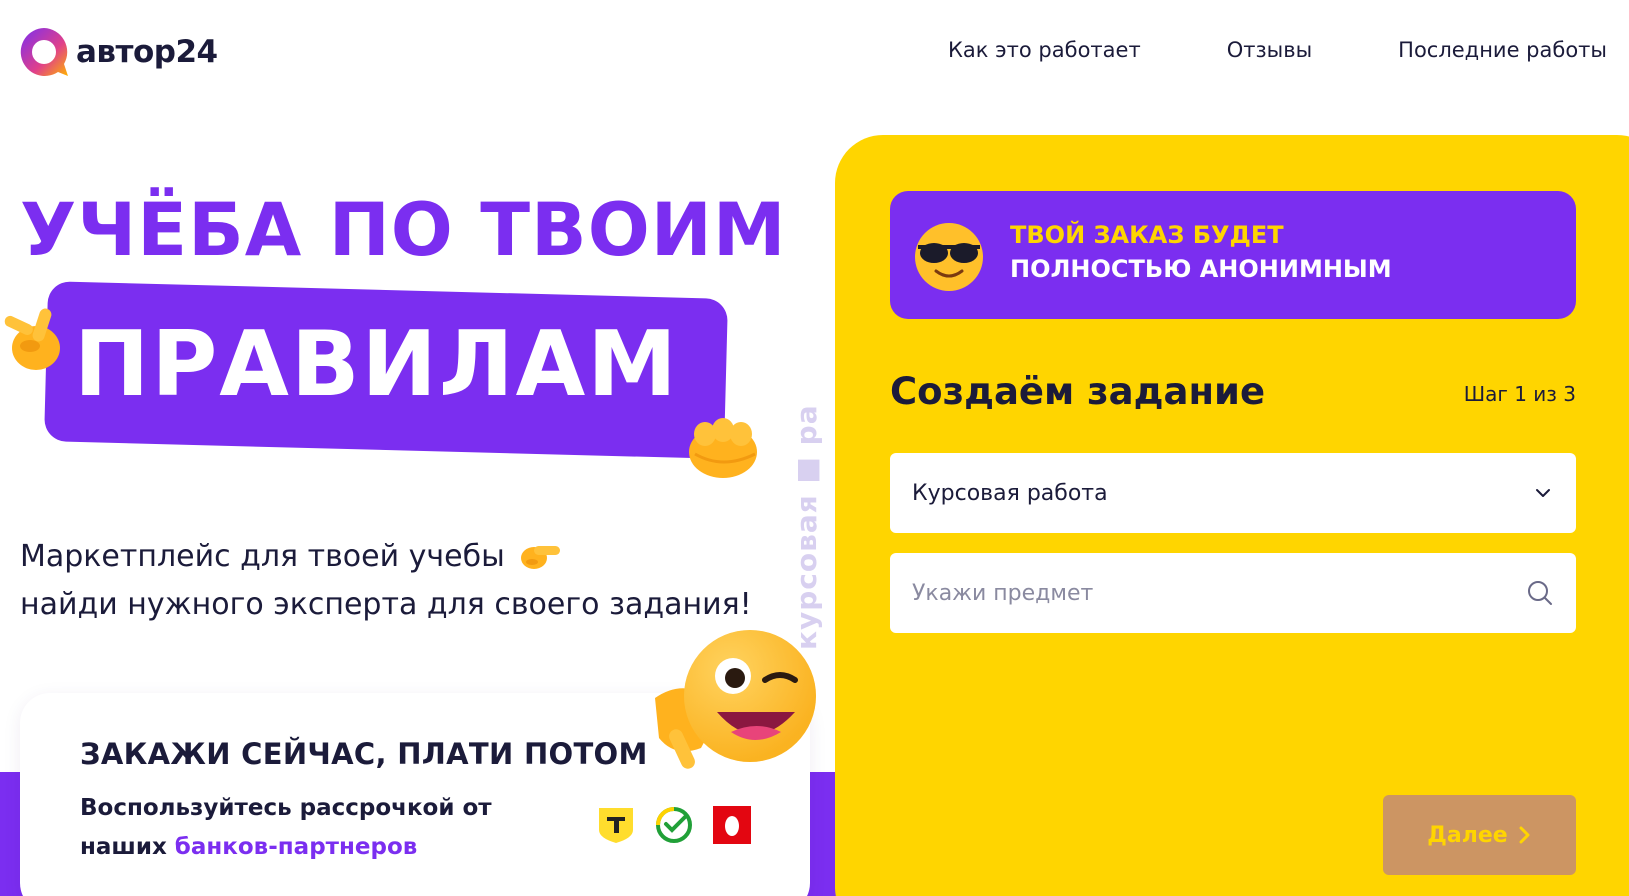 The image size is (1629, 896). What do you see at coordinates (147, 52) in the screenshot?
I see `logo-text: автор24` at bounding box center [147, 52].